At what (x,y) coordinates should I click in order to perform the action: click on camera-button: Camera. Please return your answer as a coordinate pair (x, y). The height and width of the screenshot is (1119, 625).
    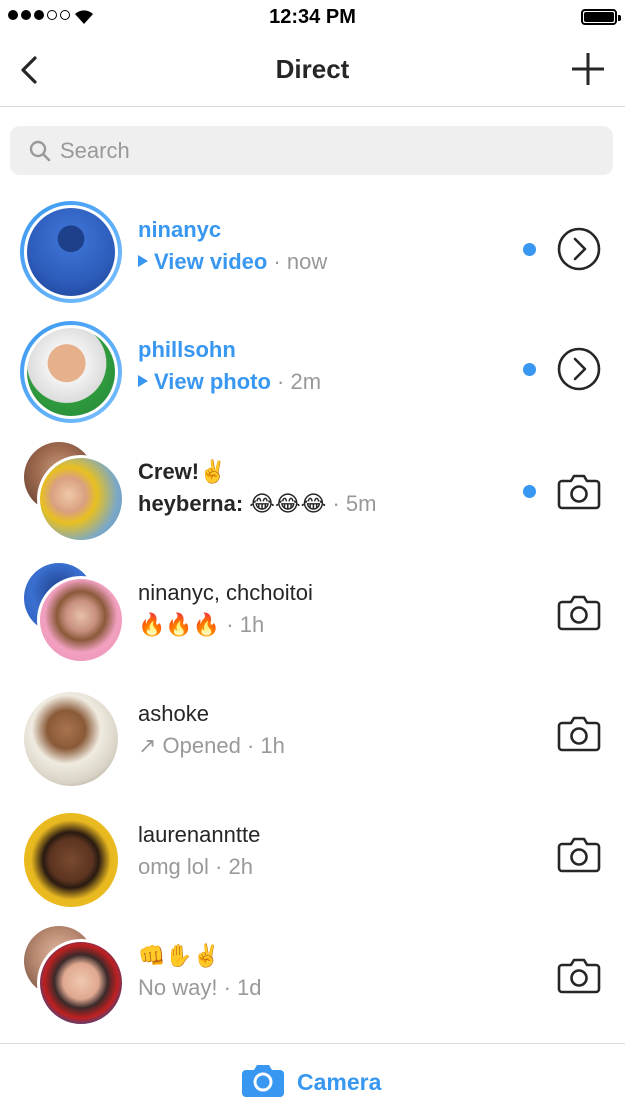
    Looking at the image, I should click on (312, 1081).